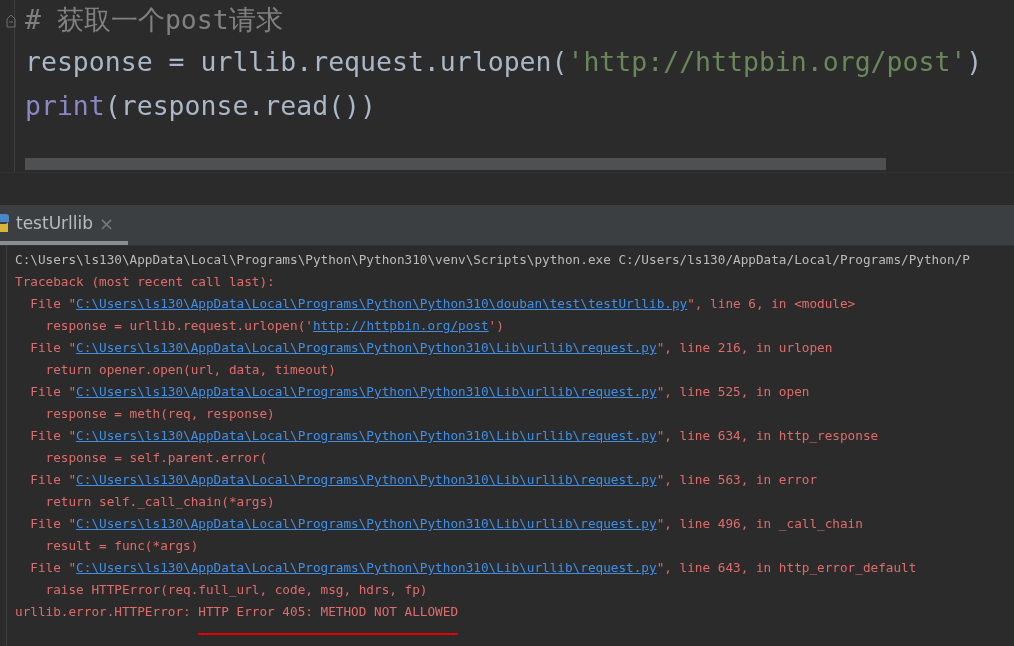 This screenshot has width=1014, height=646. Describe the element at coordinates (156, 457) in the screenshot. I see `traceback-text: response = self.parent.error(` at that location.